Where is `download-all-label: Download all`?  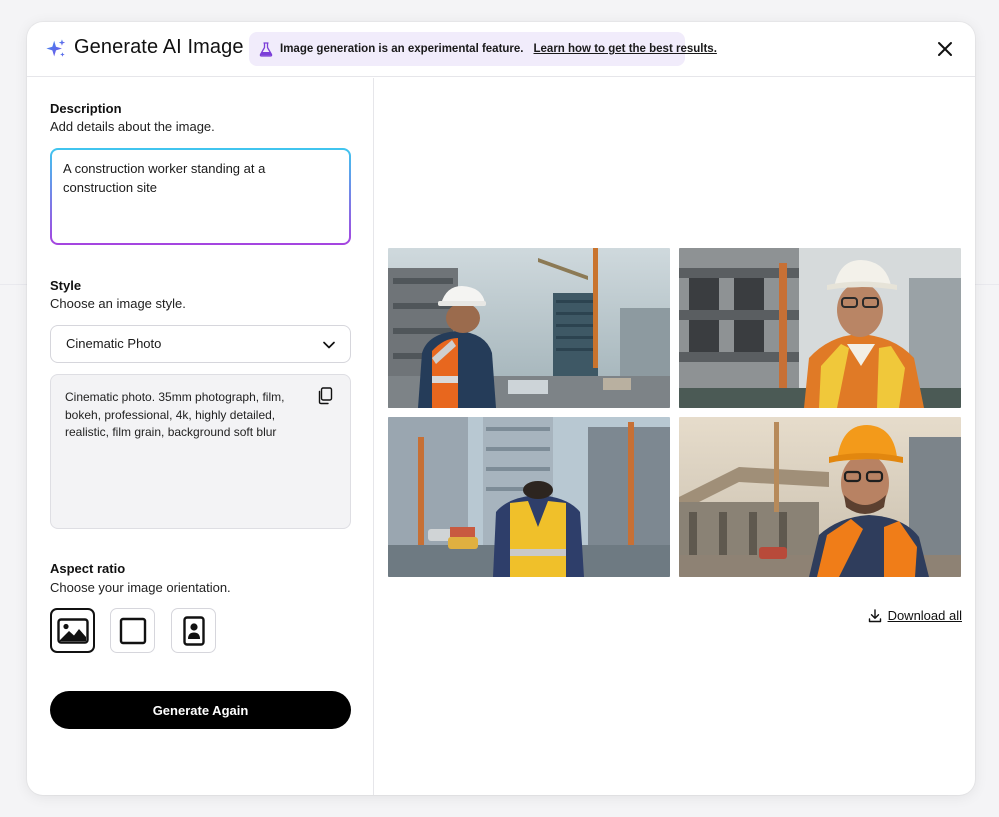 download-all-label: Download all is located at coordinates (924, 615).